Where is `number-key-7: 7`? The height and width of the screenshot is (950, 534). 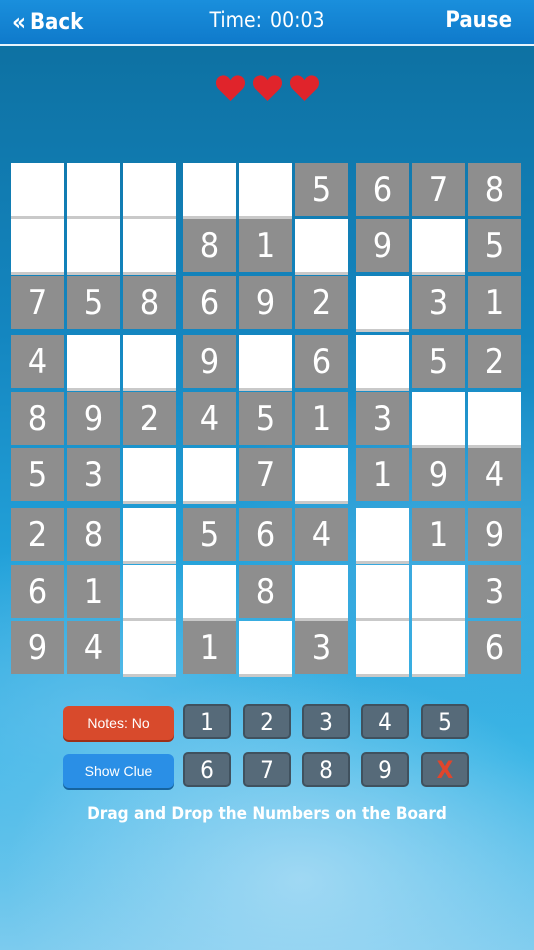 number-key-7: 7 is located at coordinates (267, 769).